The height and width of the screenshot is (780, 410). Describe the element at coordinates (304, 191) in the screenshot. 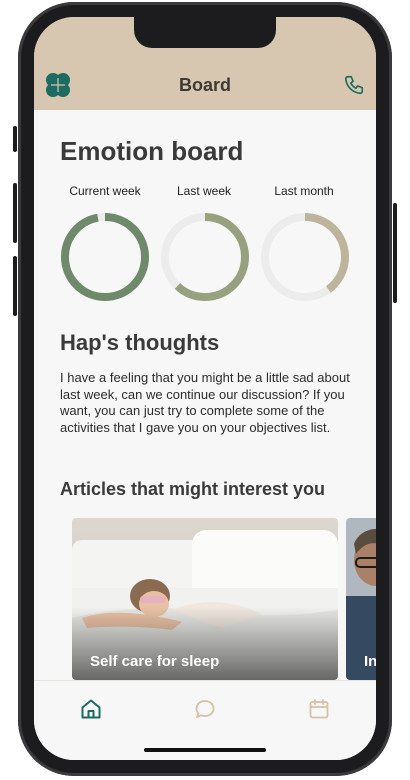

I see `period-label-last-month: Last month` at that location.